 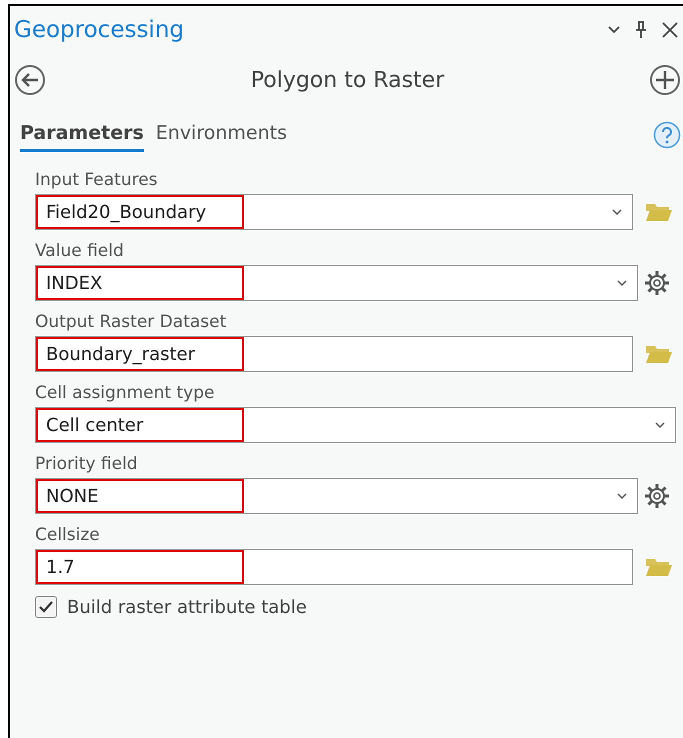 I want to click on parameter-label: Priority field, so click(x=87, y=464).